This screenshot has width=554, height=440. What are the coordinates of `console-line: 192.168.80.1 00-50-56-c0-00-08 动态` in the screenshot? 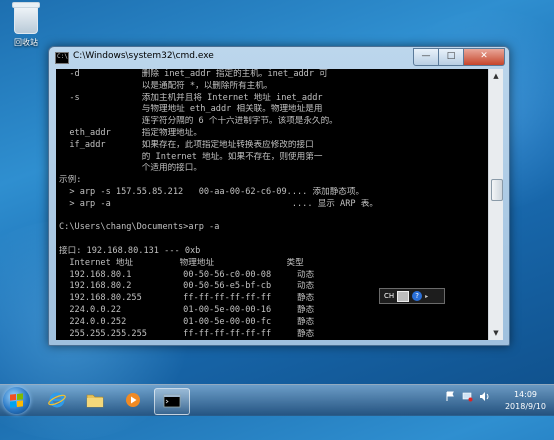 It's located at (187, 274).